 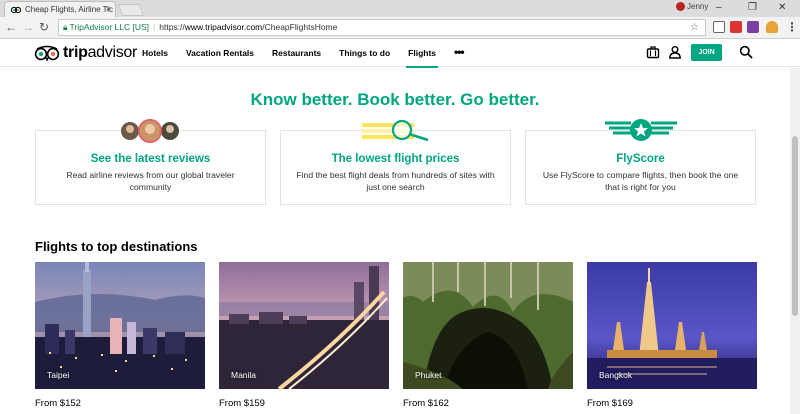 What do you see at coordinates (242, 403) in the screenshot?
I see `destination-price: From $159` at bounding box center [242, 403].